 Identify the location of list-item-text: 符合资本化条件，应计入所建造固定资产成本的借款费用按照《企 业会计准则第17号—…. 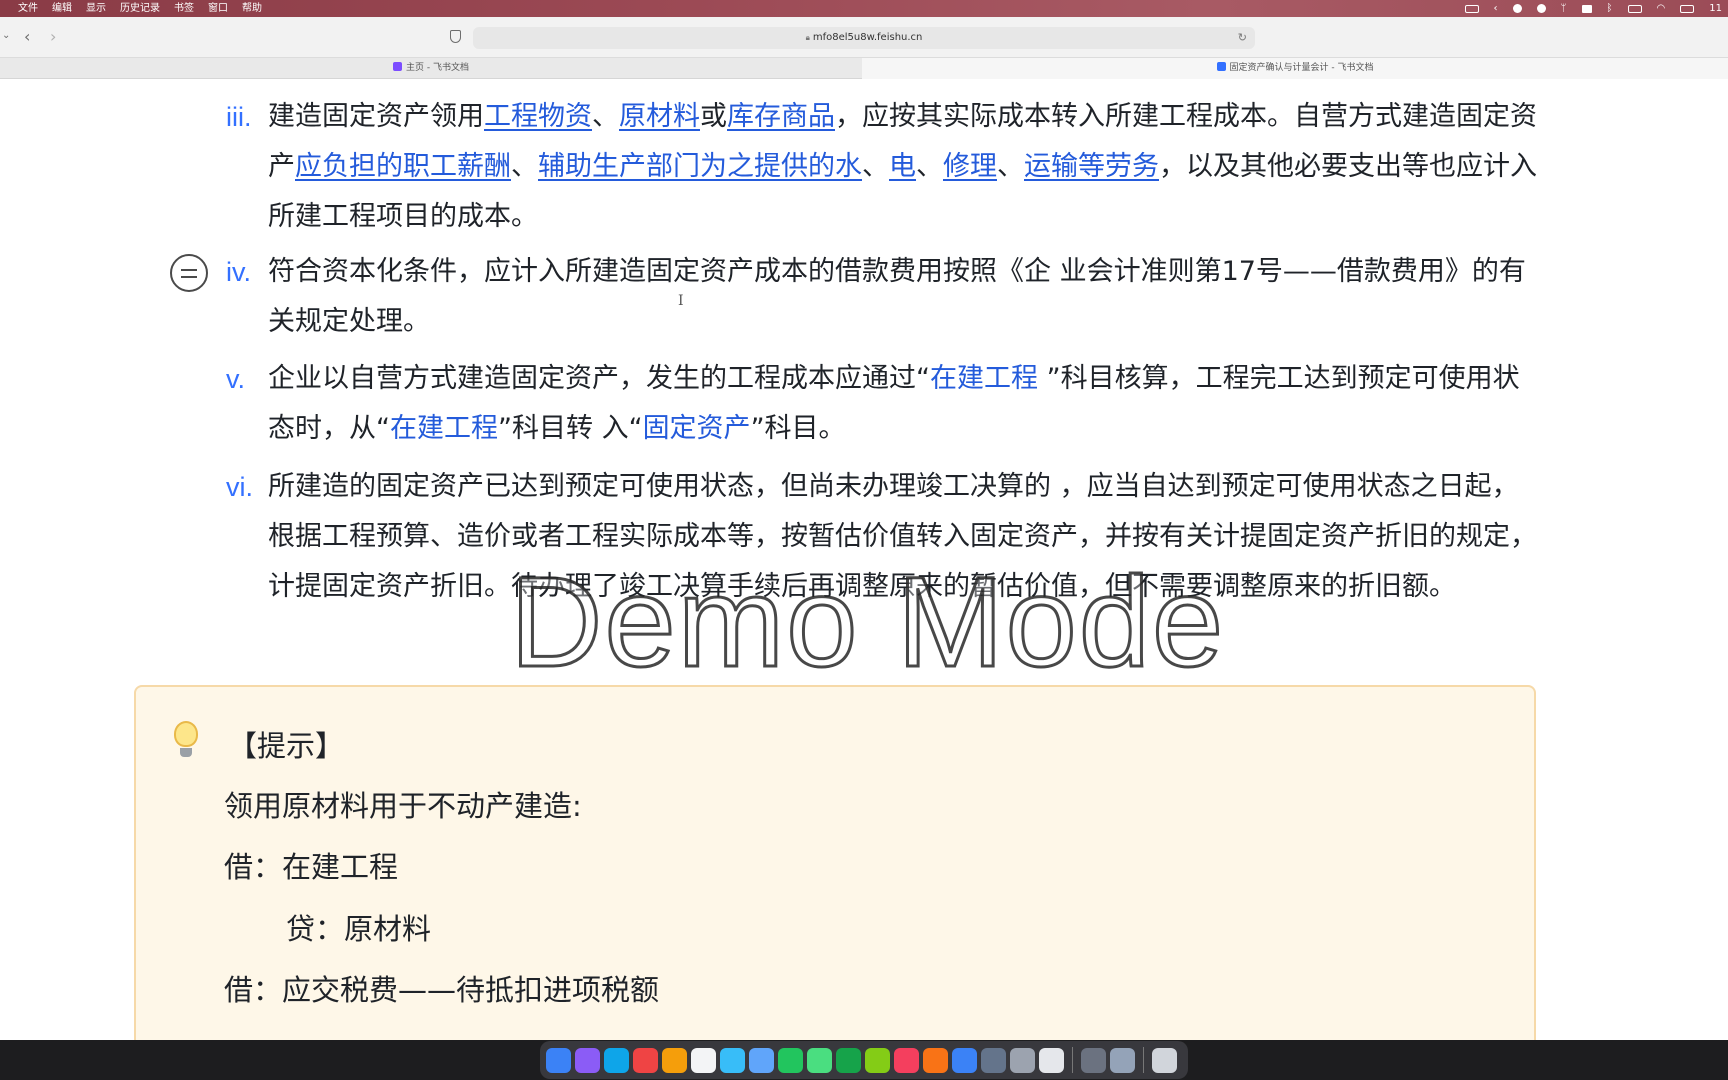
(903, 297).